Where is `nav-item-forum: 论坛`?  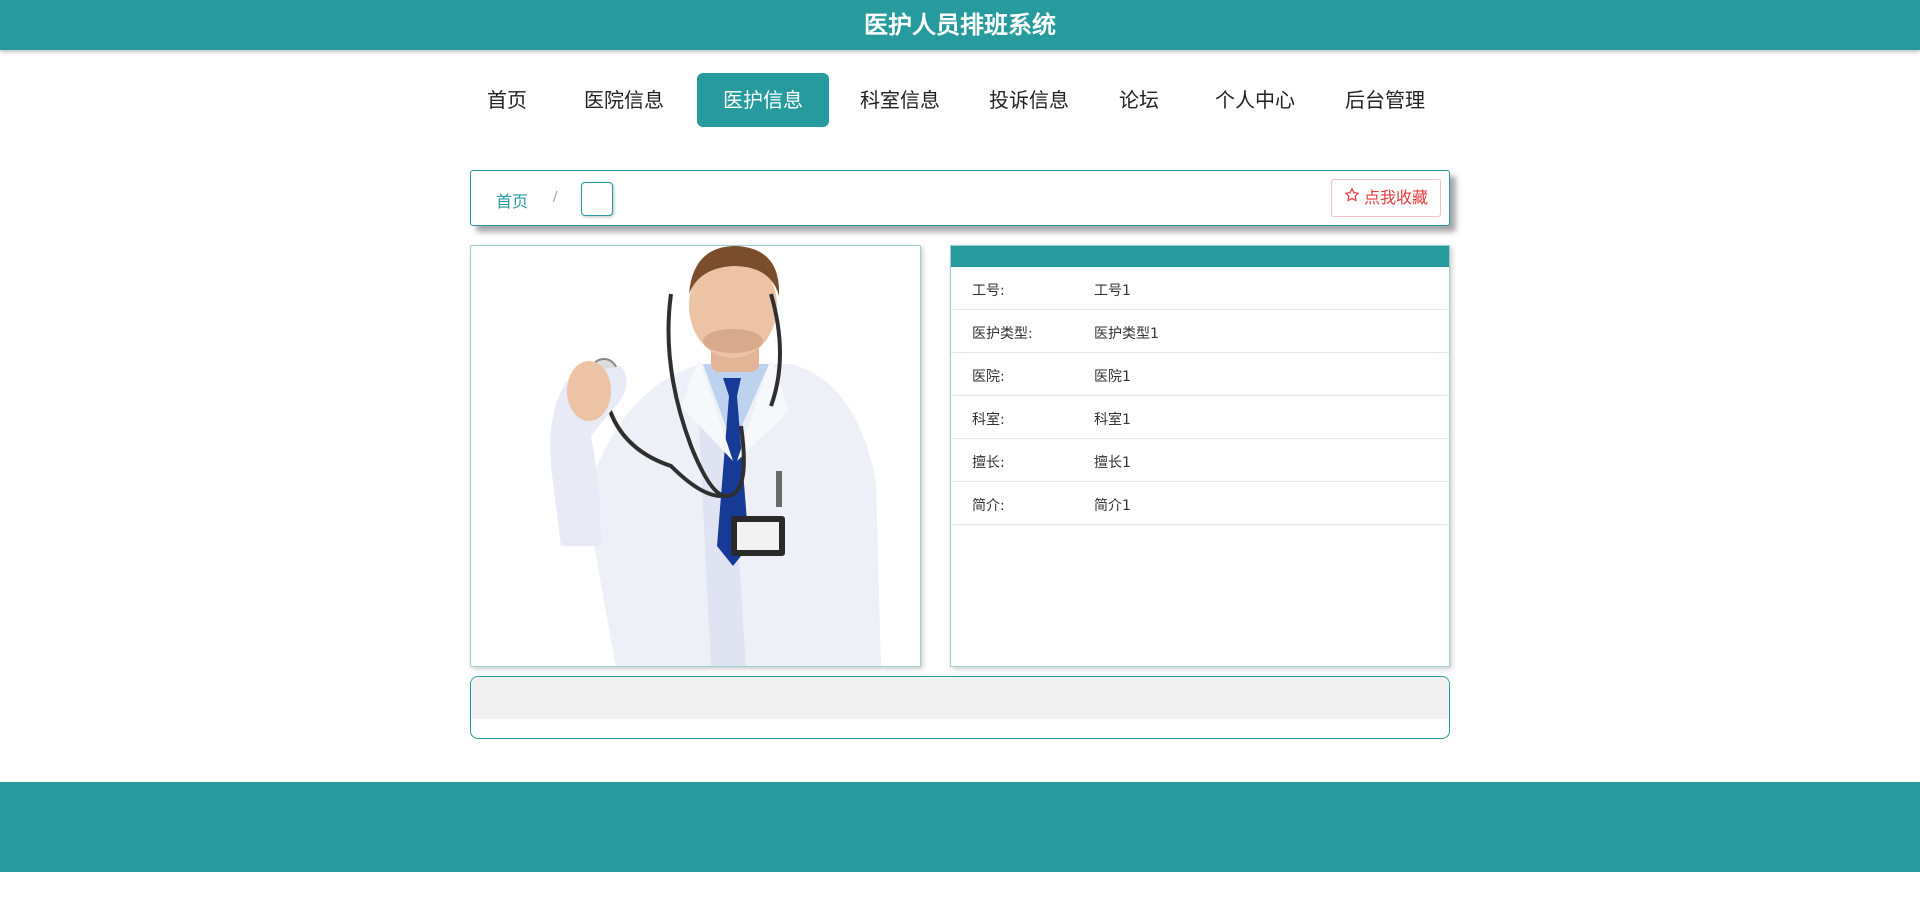
nav-item-forum: 论坛 is located at coordinates (1139, 100).